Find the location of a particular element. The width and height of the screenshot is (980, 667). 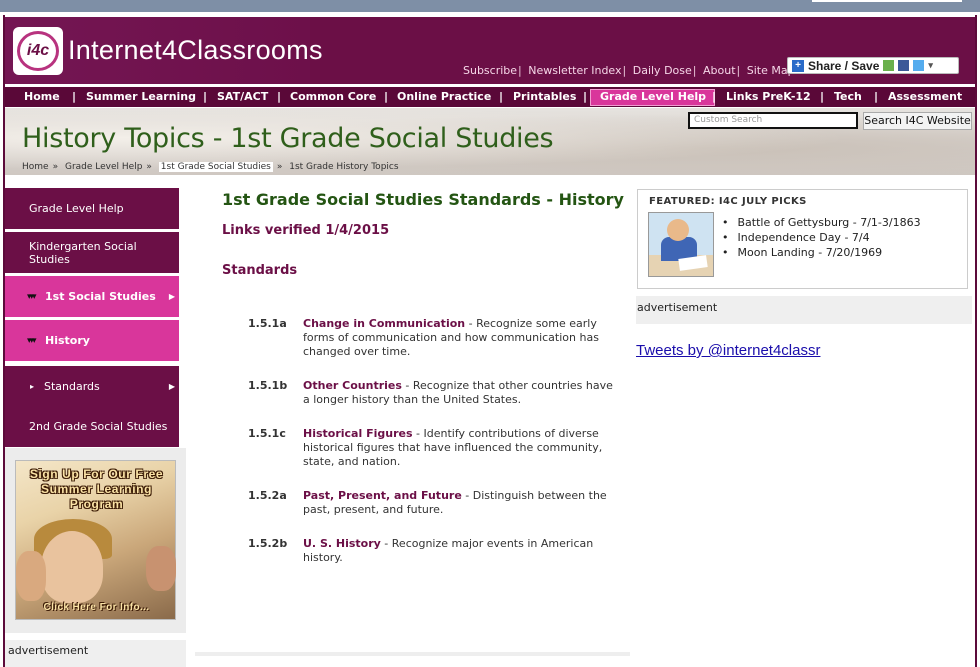

standard-link: Historical Figures is located at coordinates (358, 433).